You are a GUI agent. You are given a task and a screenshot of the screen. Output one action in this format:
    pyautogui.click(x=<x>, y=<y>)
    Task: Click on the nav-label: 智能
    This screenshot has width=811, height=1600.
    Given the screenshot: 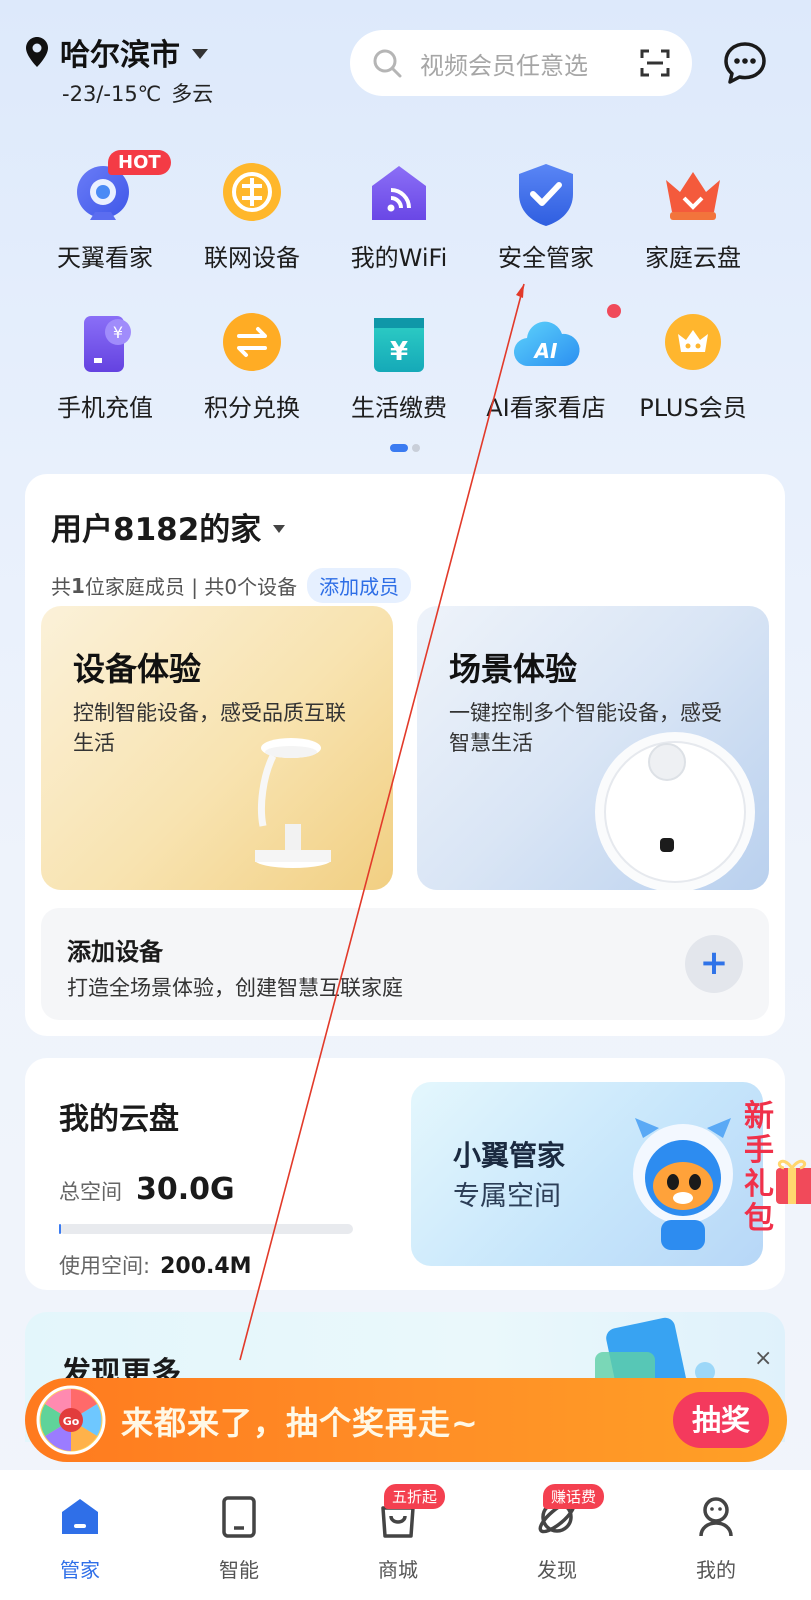 What is the action you would take?
    pyautogui.click(x=239, y=1570)
    